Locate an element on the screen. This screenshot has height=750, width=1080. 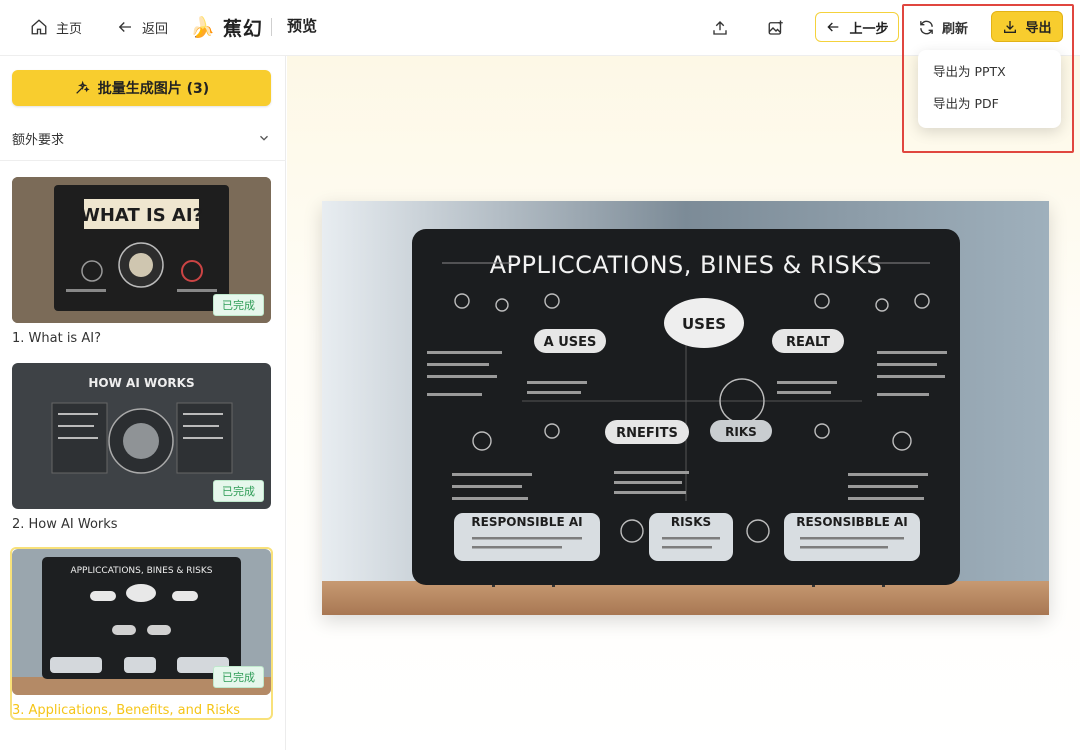
bubble-riks: RIKS is located at coordinates (741, 432).